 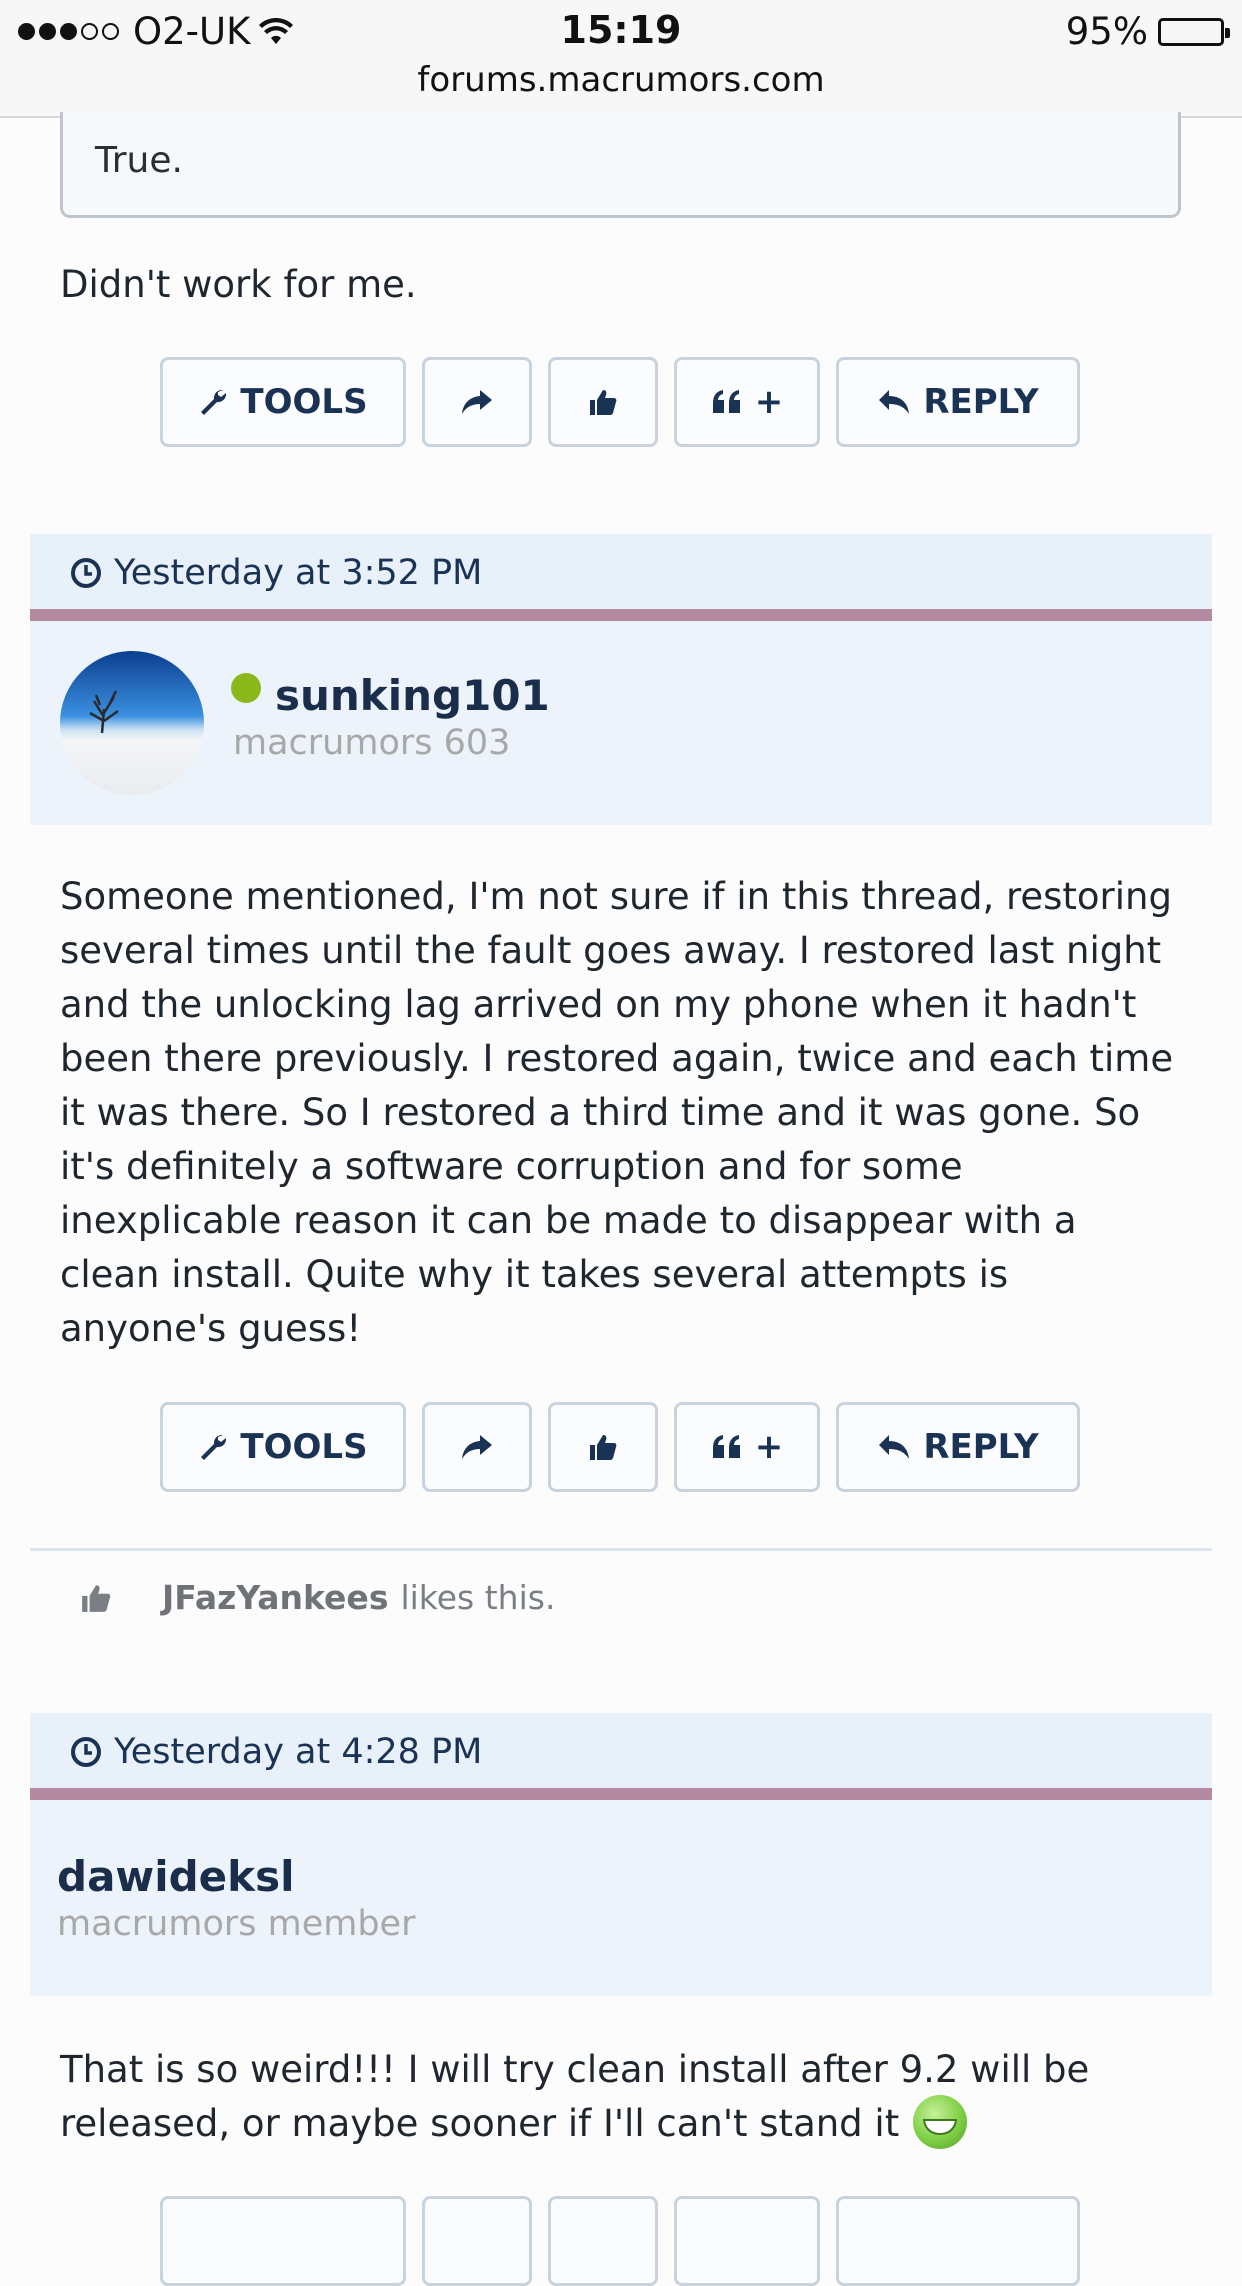 I want to click on post-action-bar, so click(x=620, y=2241).